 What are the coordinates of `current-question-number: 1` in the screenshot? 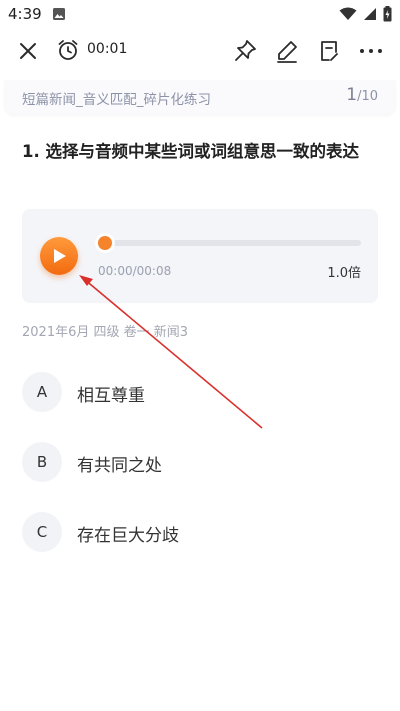 It's located at (352, 95).